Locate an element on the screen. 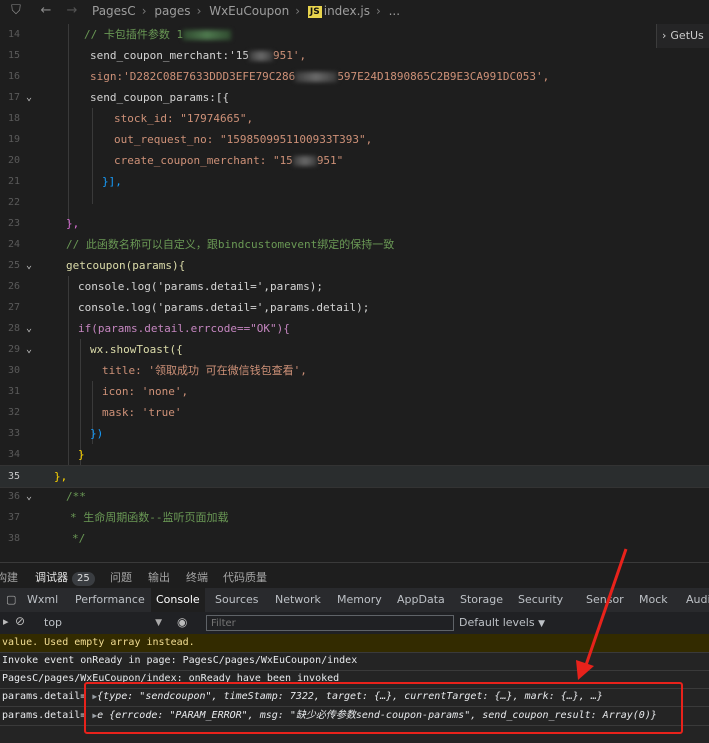  breadcrumb-item: pages is located at coordinates (172, 11).